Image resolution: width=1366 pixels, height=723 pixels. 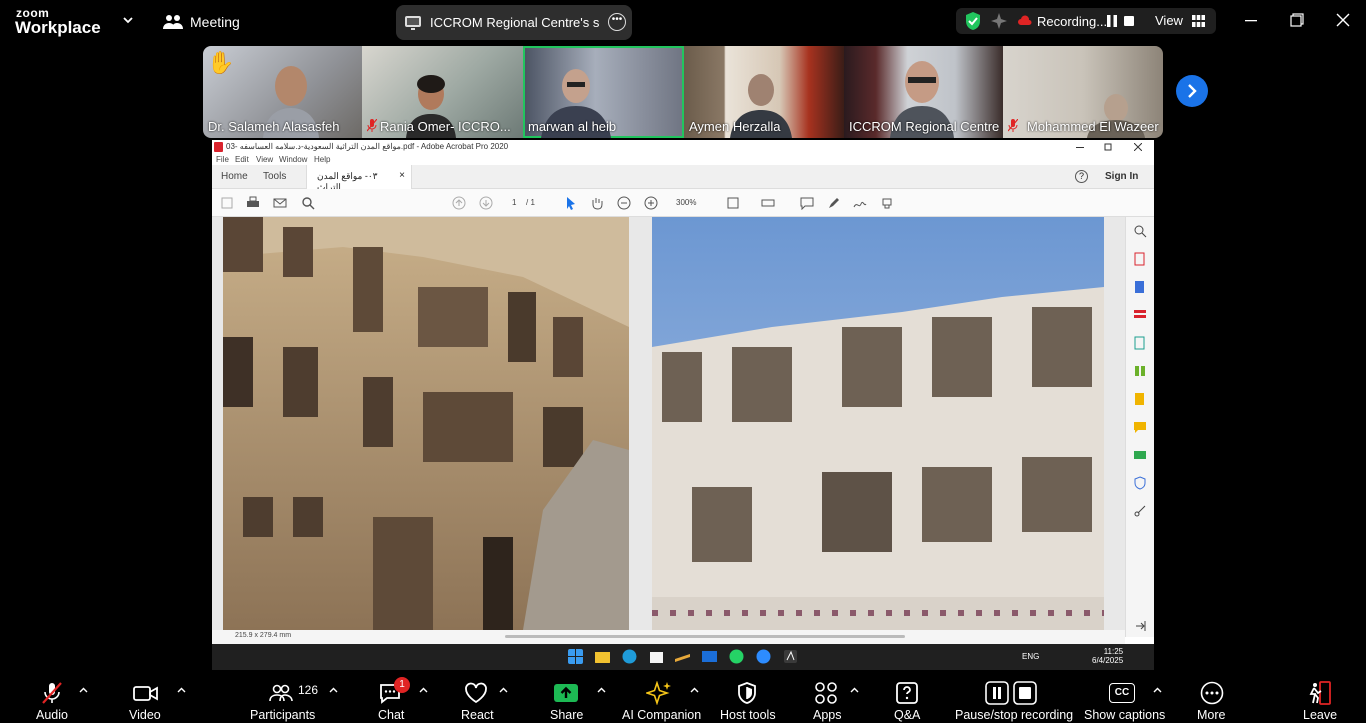 I want to click on next-page-icon, so click(x=486, y=203).